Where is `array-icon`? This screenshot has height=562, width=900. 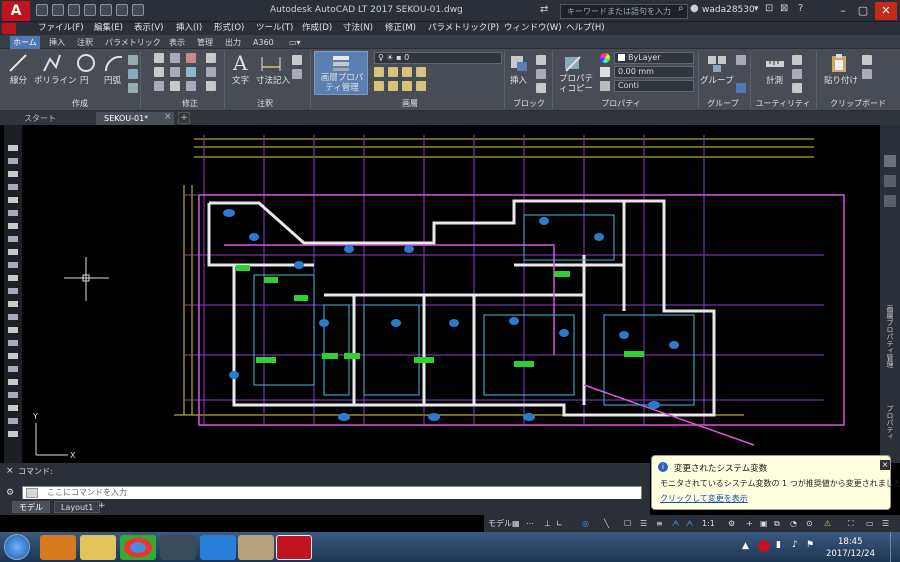 array-icon is located at coordinates (191, 86).